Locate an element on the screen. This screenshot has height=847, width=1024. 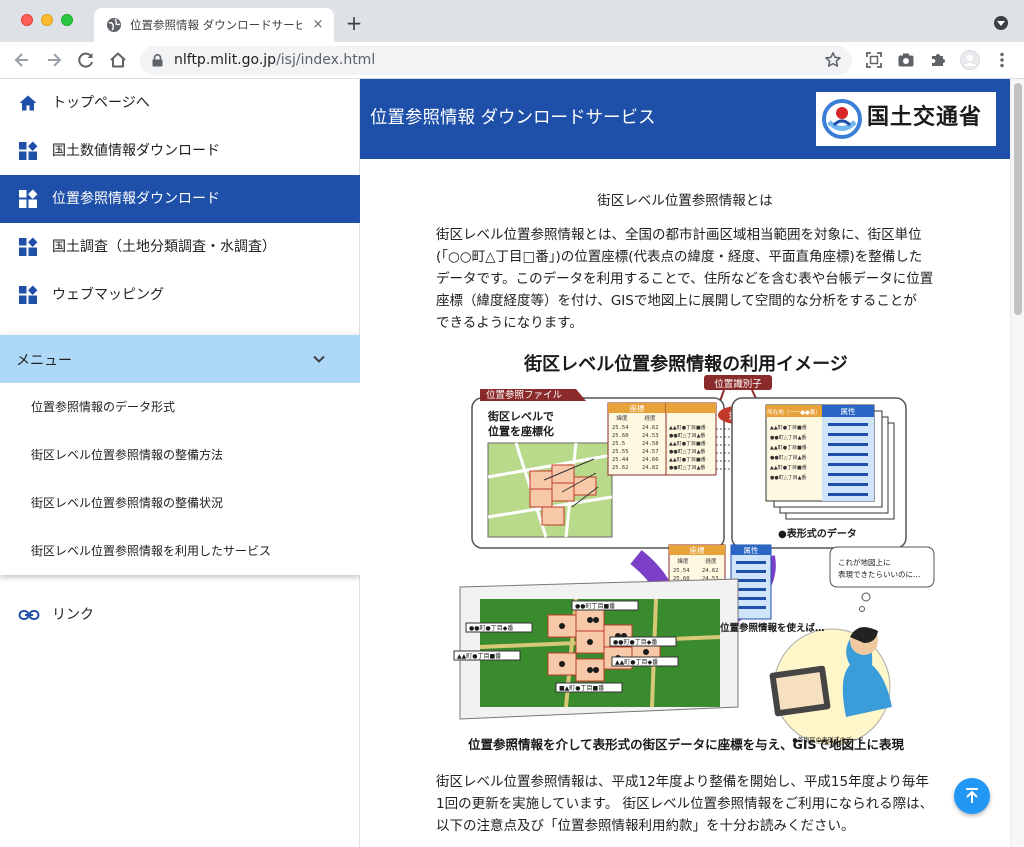
sidebar-item-top-page: トップページへ is located at coordinates (180, 103).